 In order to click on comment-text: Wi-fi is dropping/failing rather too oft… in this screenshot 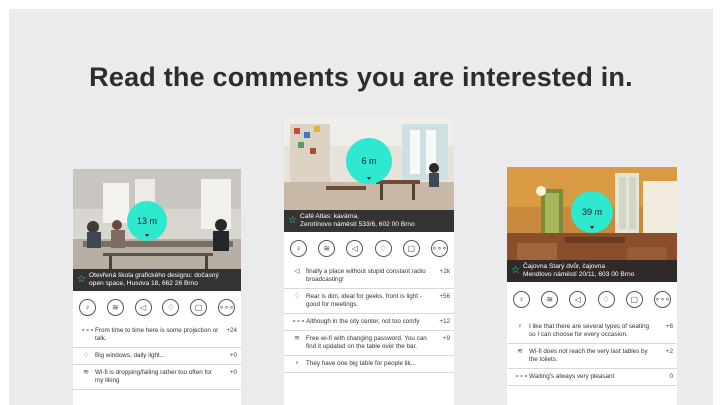, I will do `click(153, 376)`.